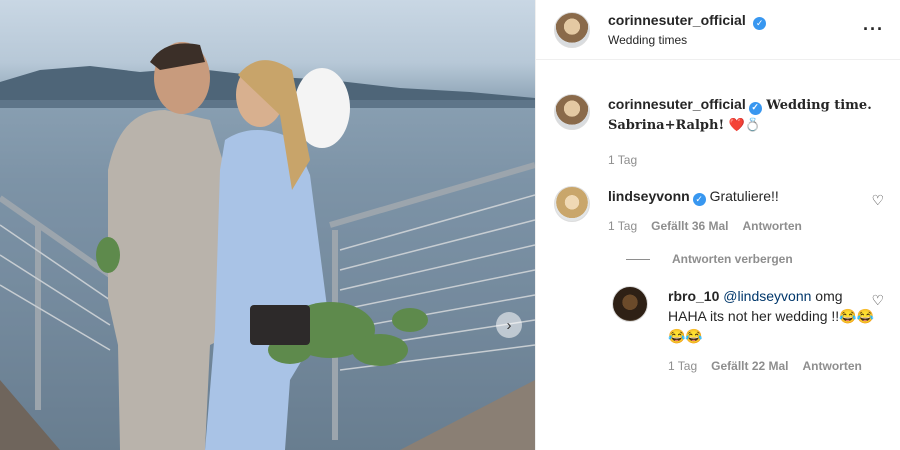 This screenshot has width=900, height=450. I want to click on location-link: Wedding times, so click(735, 40).